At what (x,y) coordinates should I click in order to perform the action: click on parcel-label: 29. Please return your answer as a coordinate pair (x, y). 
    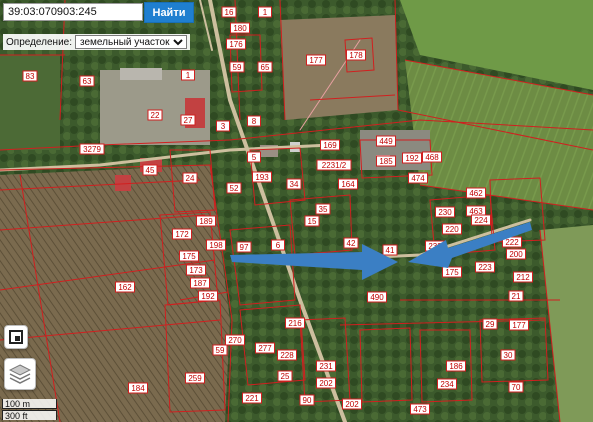
    Looking at the image, I should click on (490, 324).